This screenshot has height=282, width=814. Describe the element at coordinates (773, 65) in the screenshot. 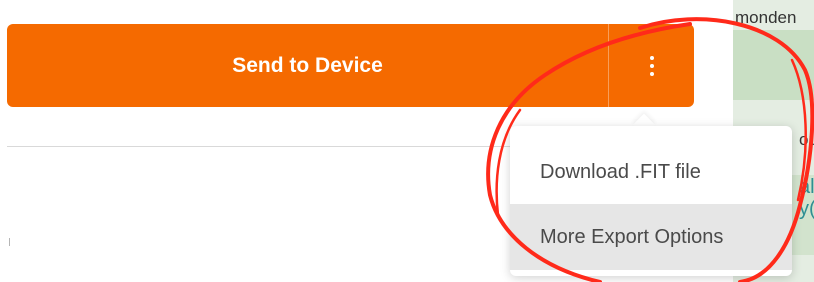

I see `map-park-area` at that location.